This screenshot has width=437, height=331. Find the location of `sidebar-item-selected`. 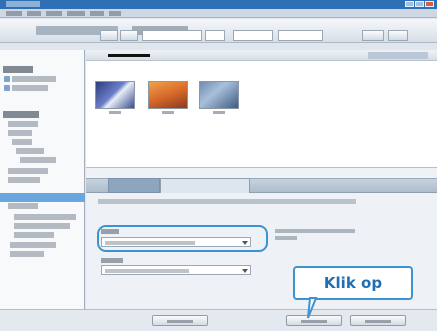

sidebar-item-selected is located at coordinates (42, 197).